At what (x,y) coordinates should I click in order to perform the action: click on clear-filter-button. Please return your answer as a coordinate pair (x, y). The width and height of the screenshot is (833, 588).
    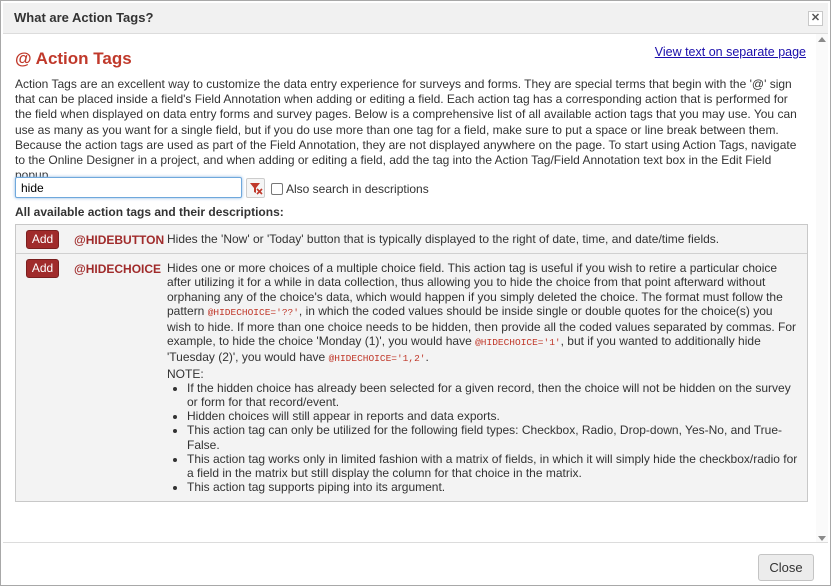
    Looking at the image, I should click on (255, 188).